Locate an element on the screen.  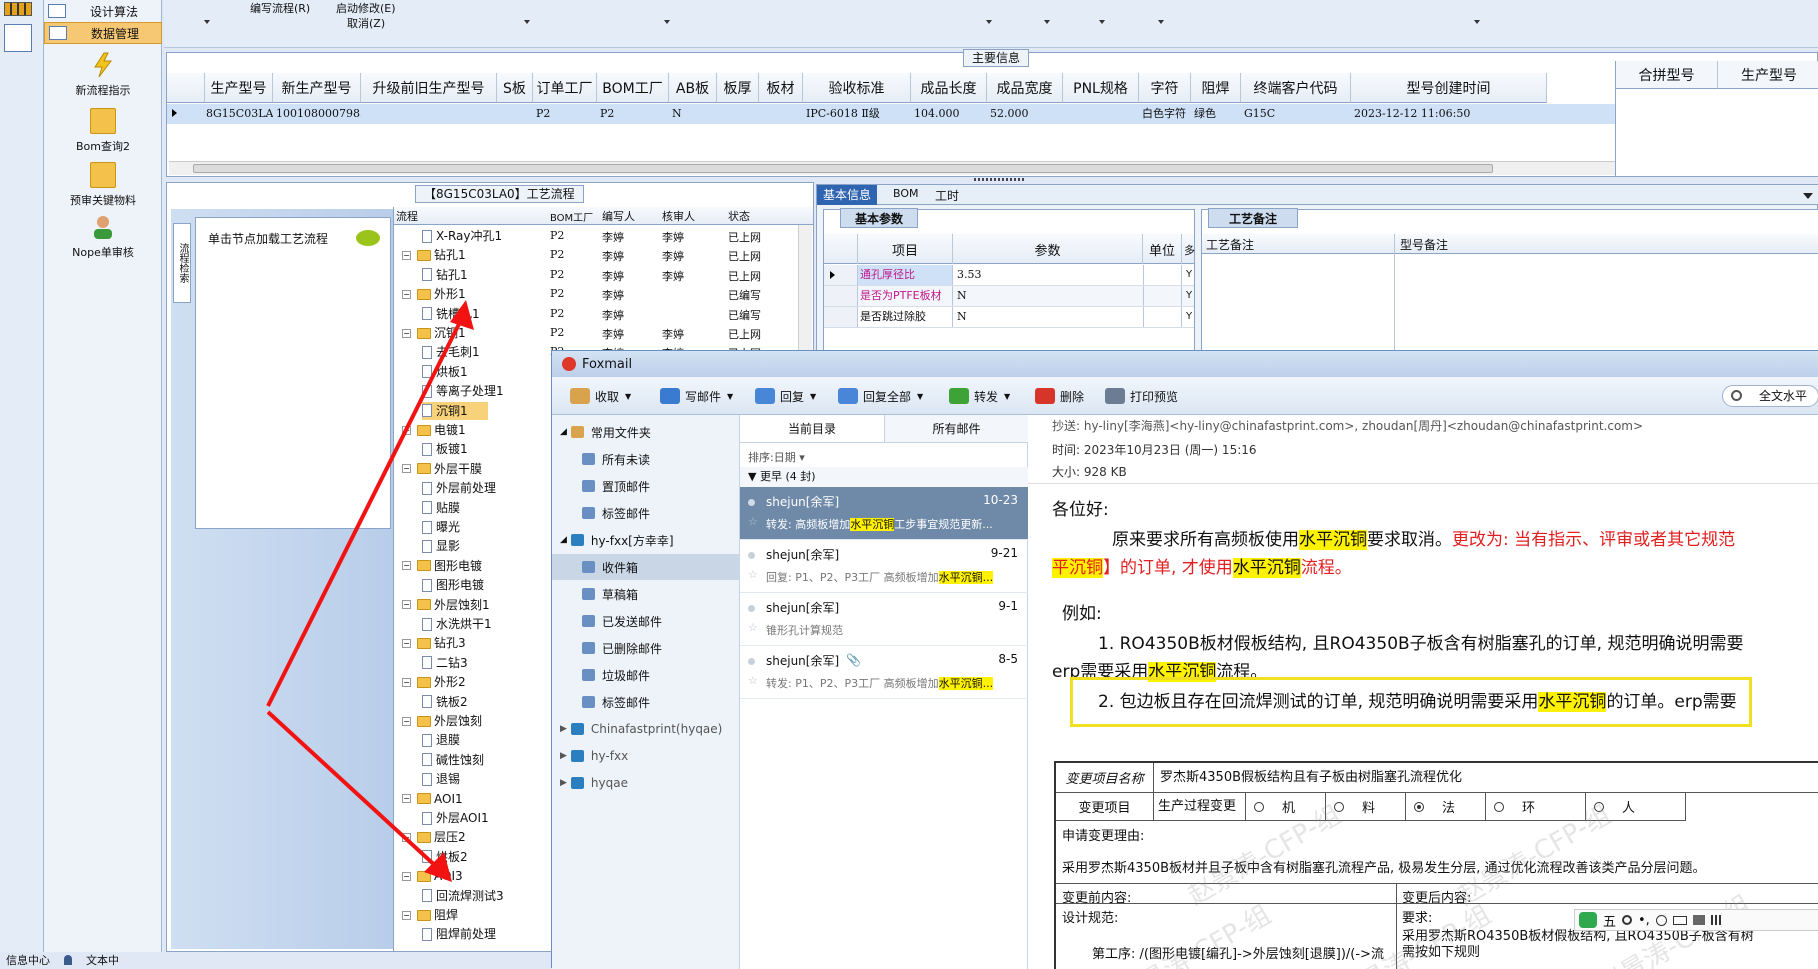
col-status: 状态 is located at coordinates (739, 216).